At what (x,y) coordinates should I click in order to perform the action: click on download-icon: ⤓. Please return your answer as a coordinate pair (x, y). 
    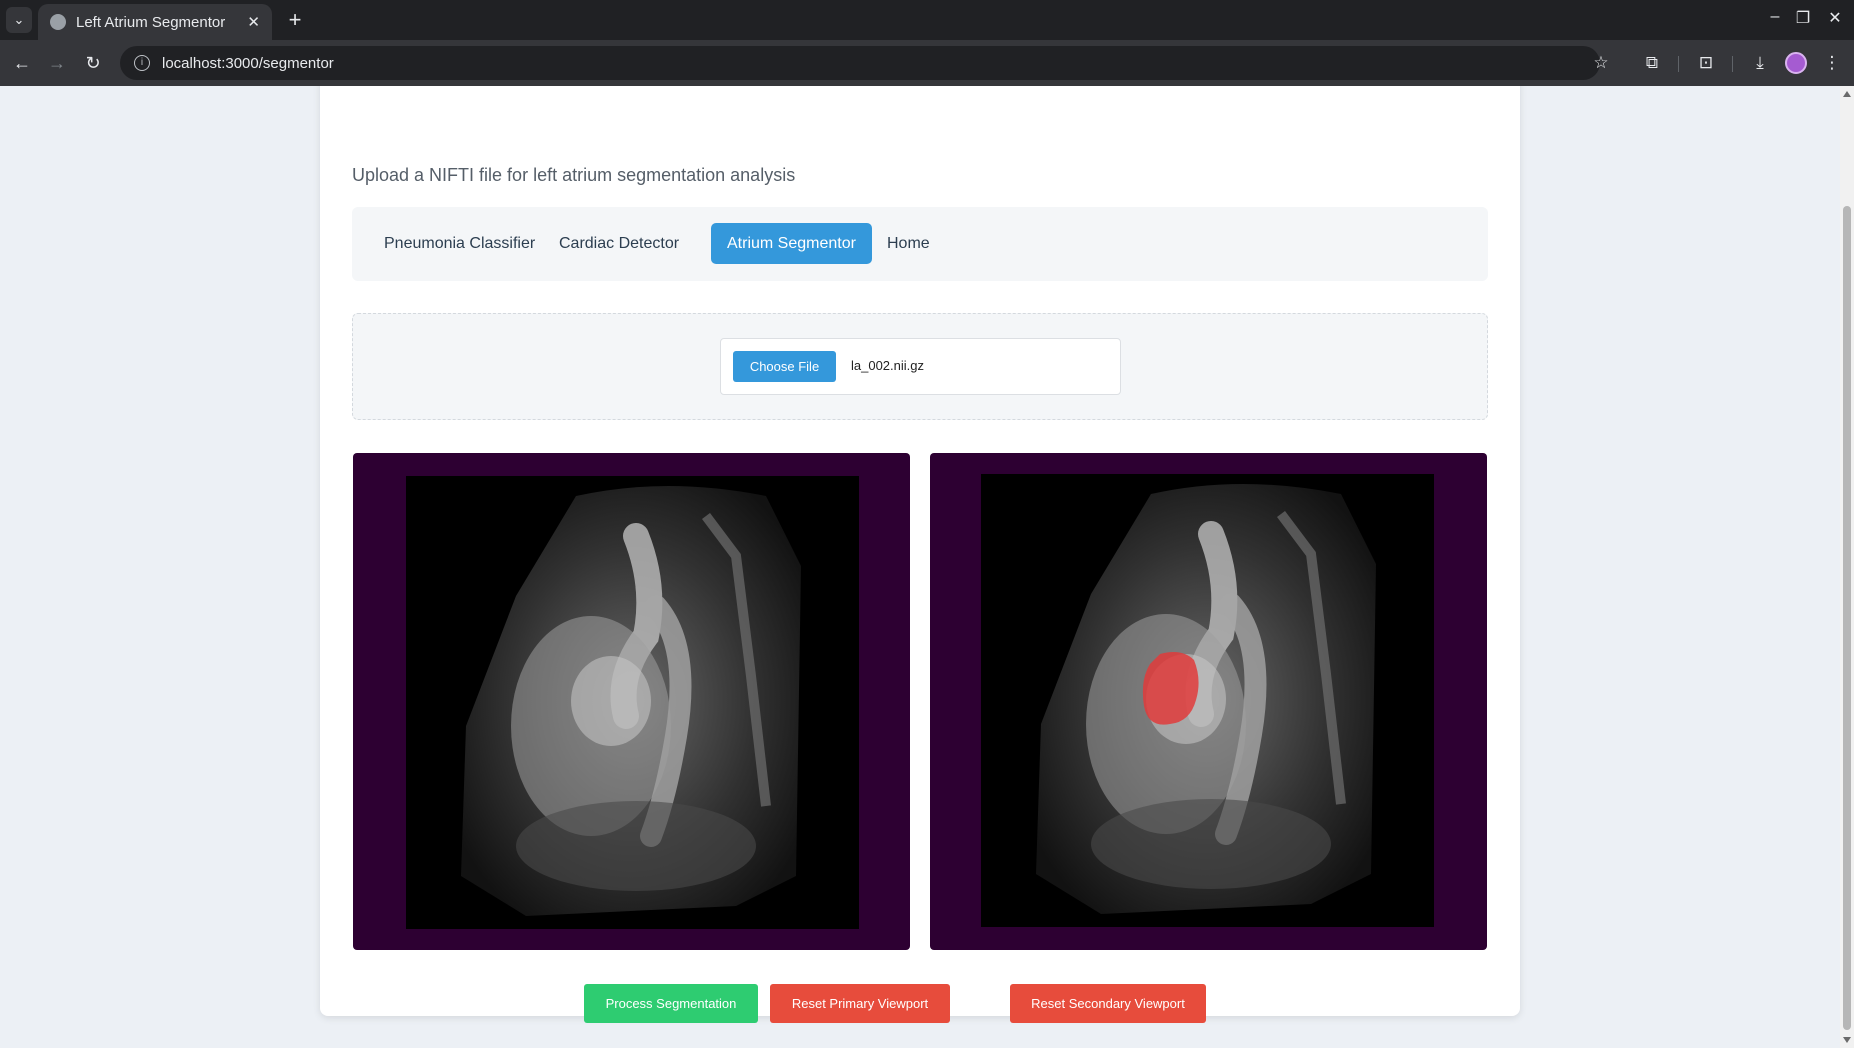
    Looking at the image, I should click on (1760, 63).